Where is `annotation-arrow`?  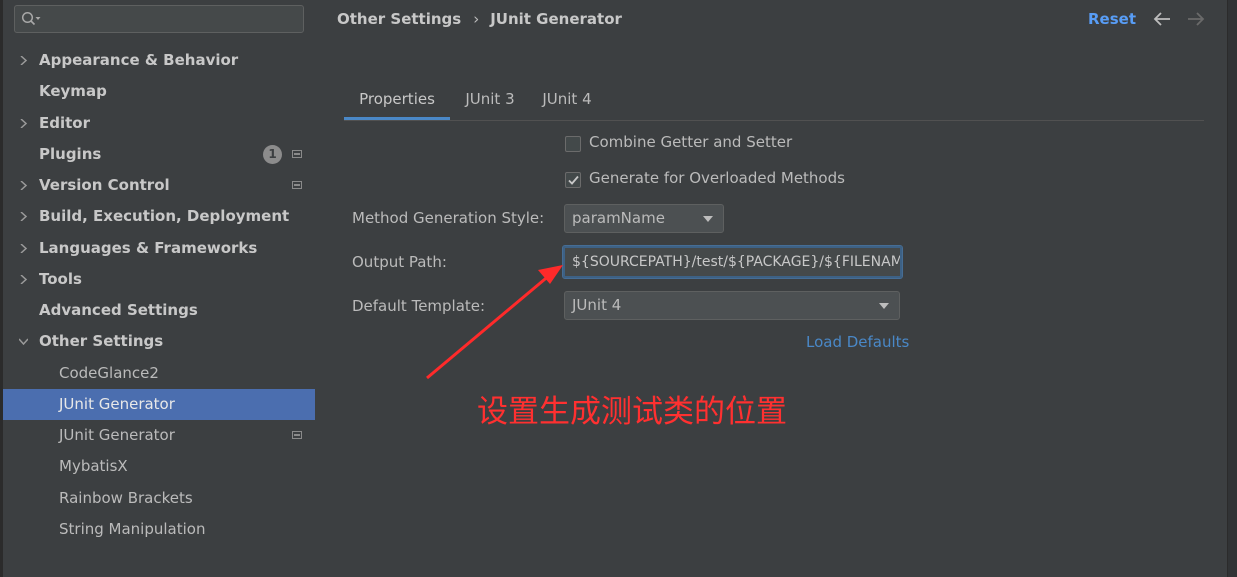
annotation-arrow is located at coordinates (494, 322).